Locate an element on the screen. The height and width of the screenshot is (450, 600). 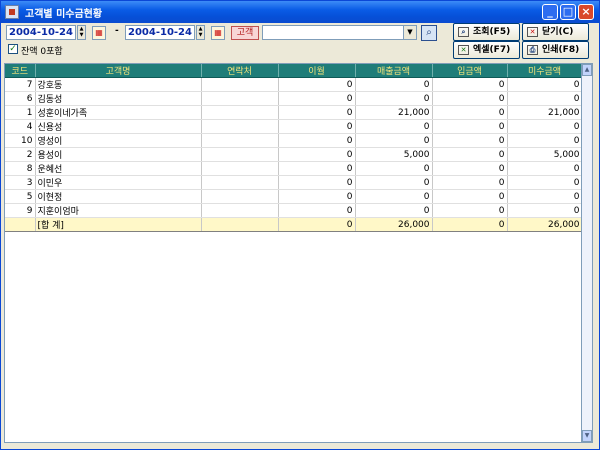
table-row: 6 김동성 0 0 0 0 is located at coordinates (294, 98).